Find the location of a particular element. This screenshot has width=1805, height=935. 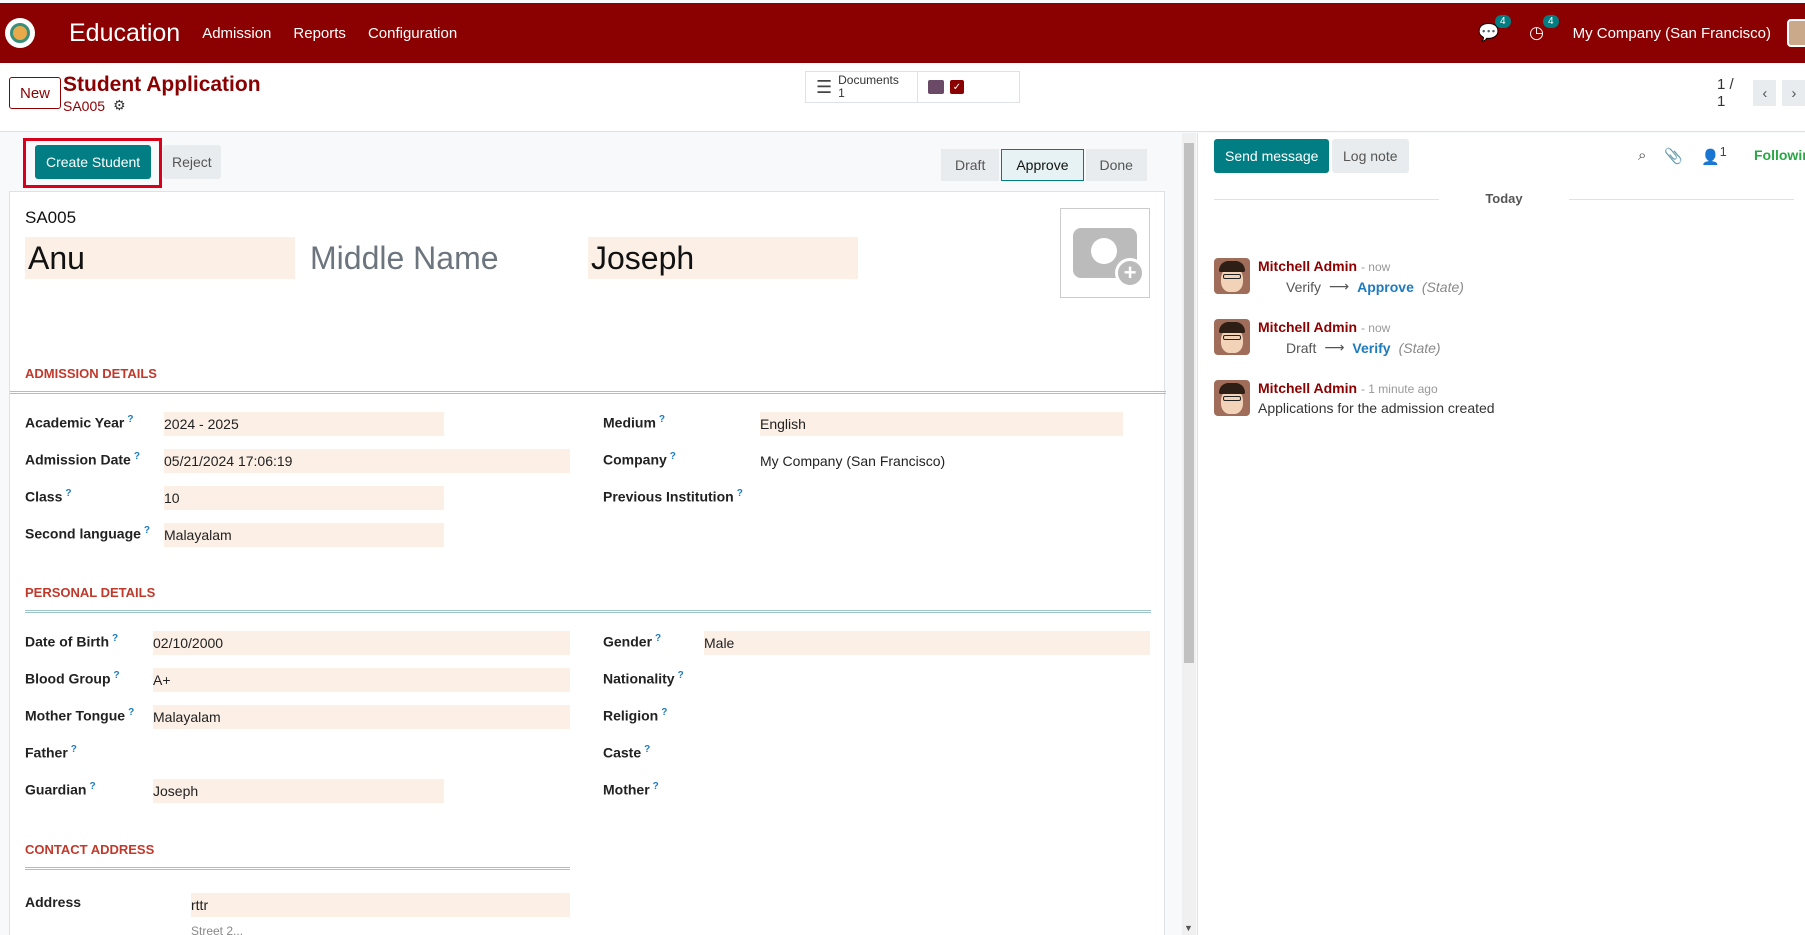

second-language-field: Malayalam is located at coordinates (304, 535).